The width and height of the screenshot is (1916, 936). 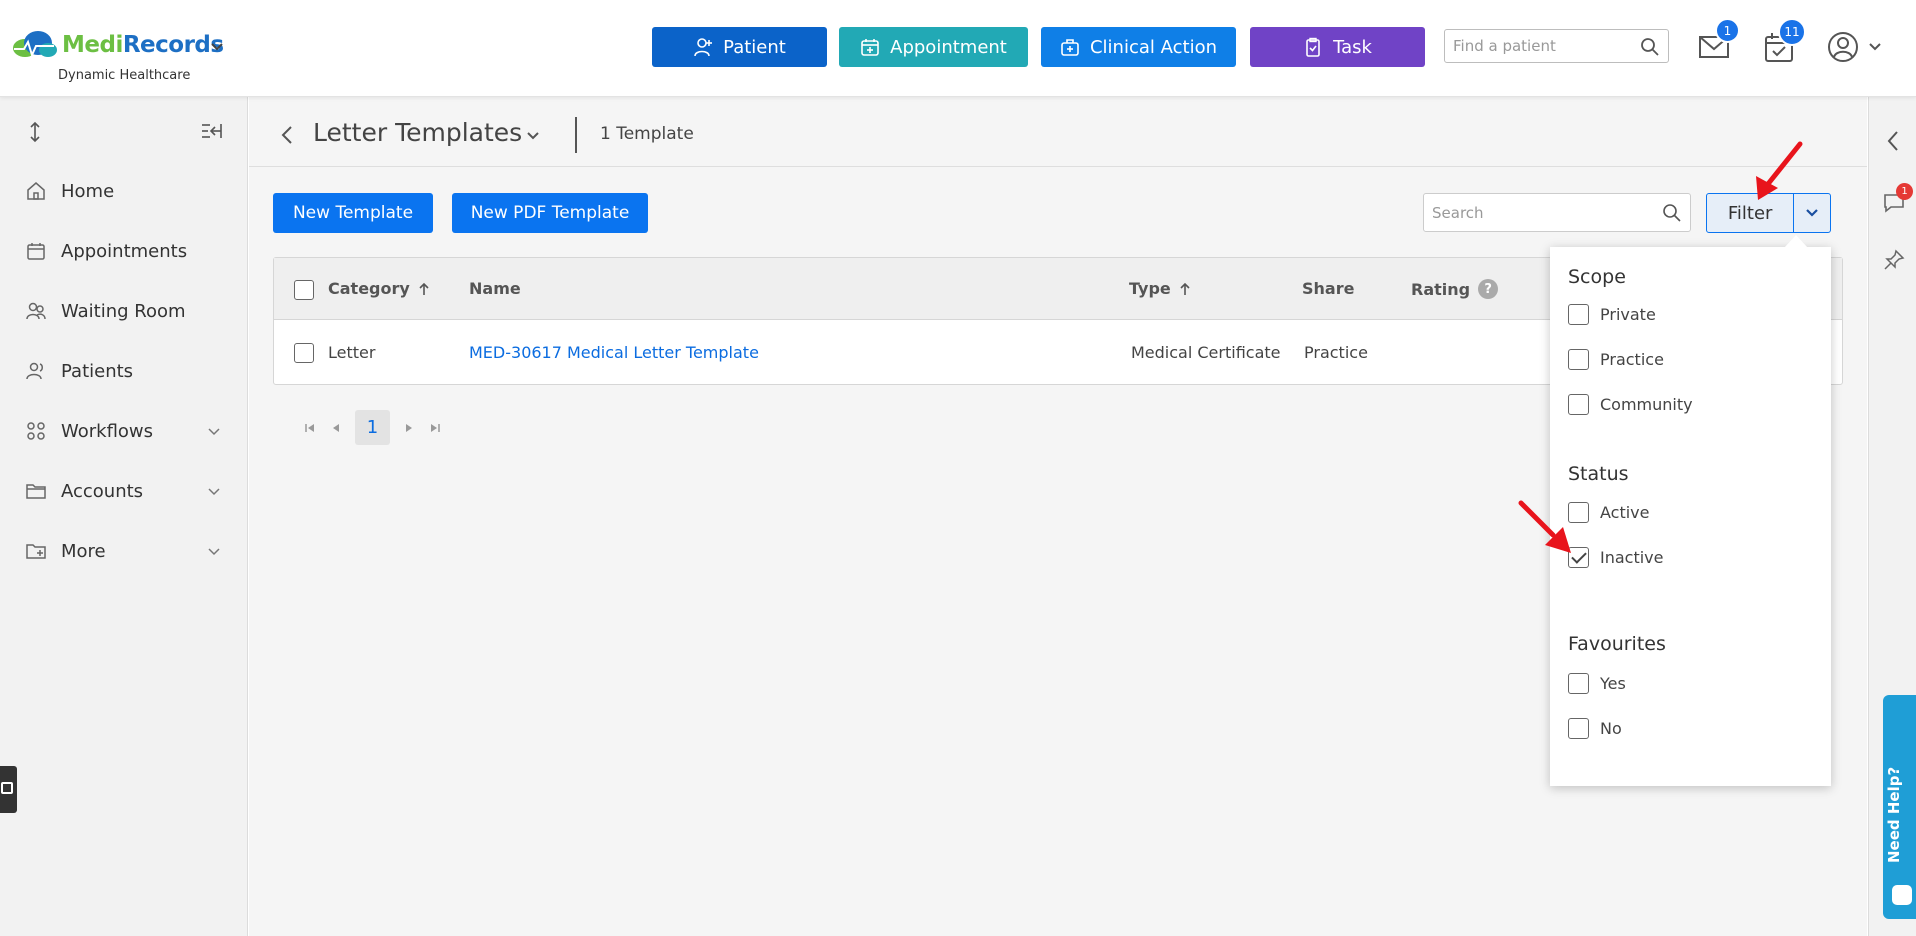 I want to click on sidebar-item-more: More, so click(x=124, y=551).